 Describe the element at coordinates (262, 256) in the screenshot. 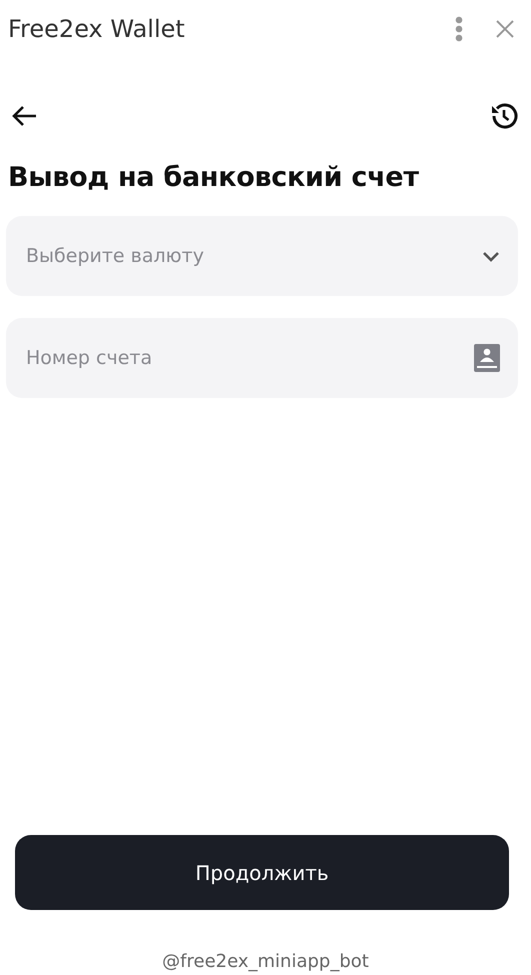

I see `currency-select: Выберите валюту` at that location.